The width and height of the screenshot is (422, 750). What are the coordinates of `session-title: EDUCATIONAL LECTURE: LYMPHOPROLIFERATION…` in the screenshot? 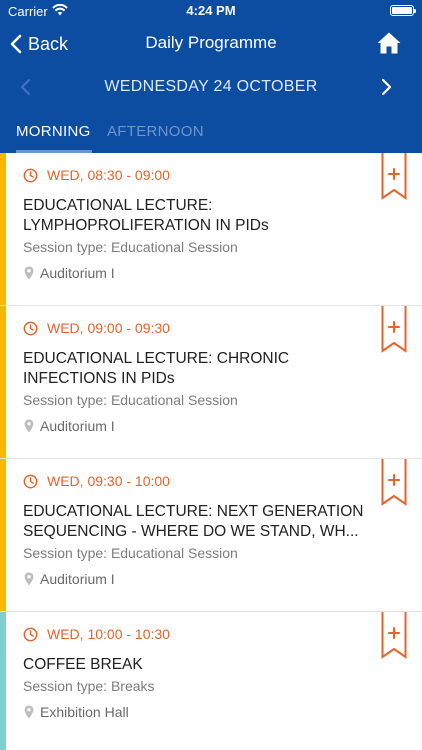 It's located at (200, 216).